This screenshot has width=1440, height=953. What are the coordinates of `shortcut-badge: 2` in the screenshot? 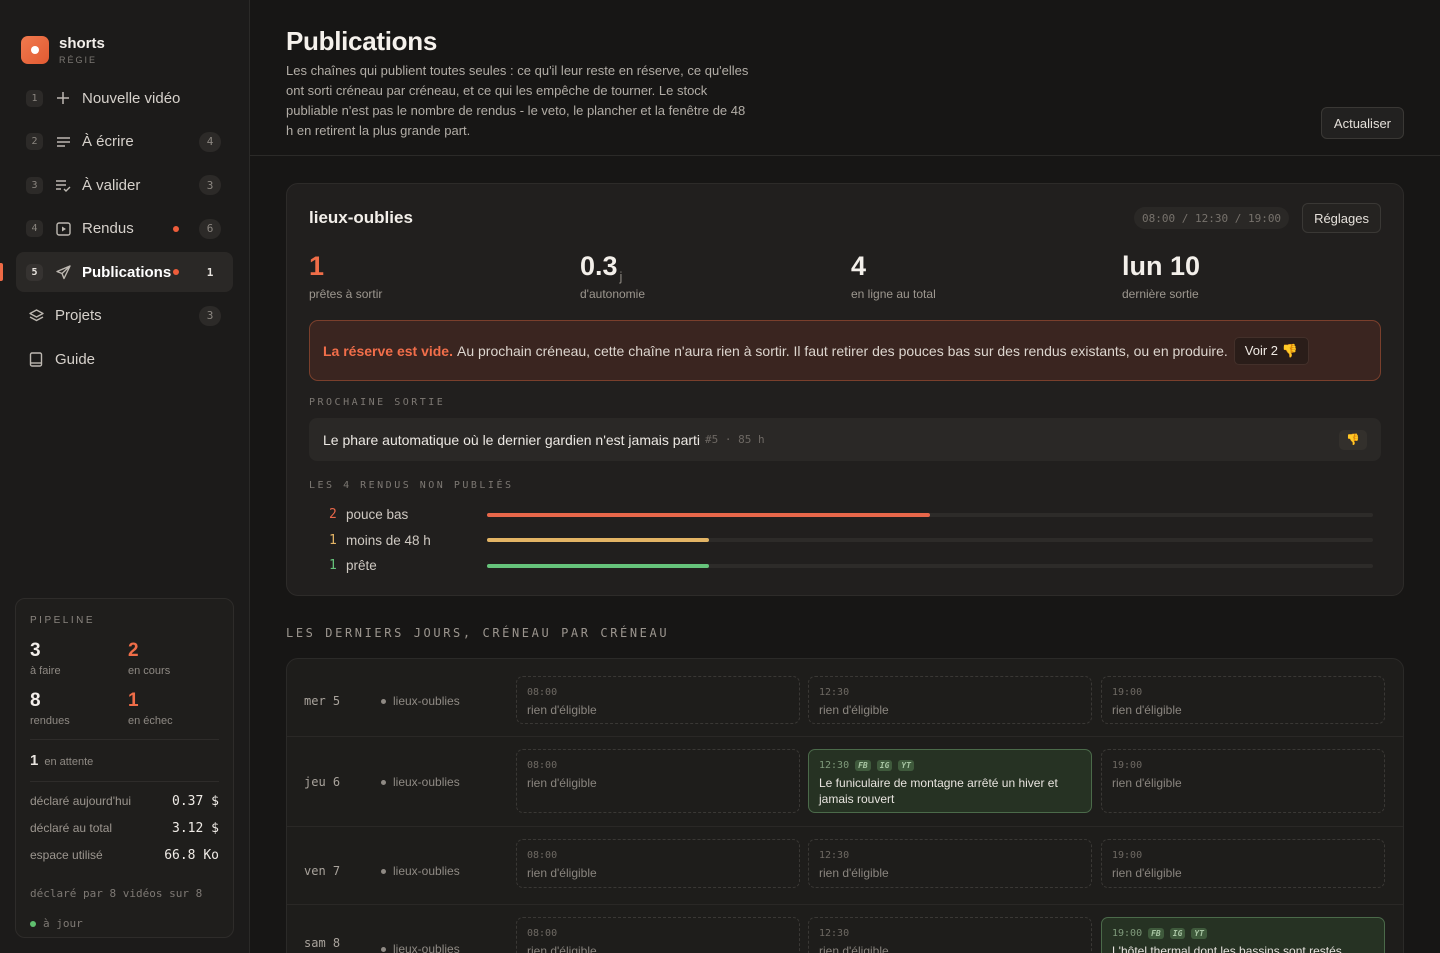 It's located at (34, 141).